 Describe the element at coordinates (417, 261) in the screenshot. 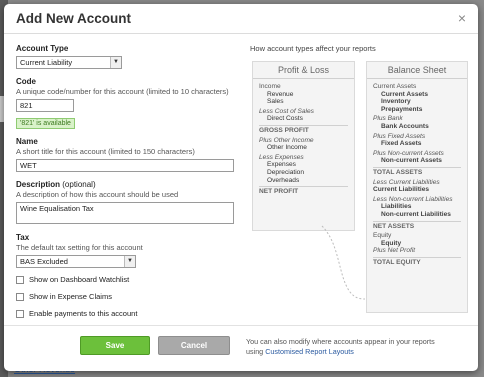

I see `bs-total-equity: TOTAL EQUITY` at that location.